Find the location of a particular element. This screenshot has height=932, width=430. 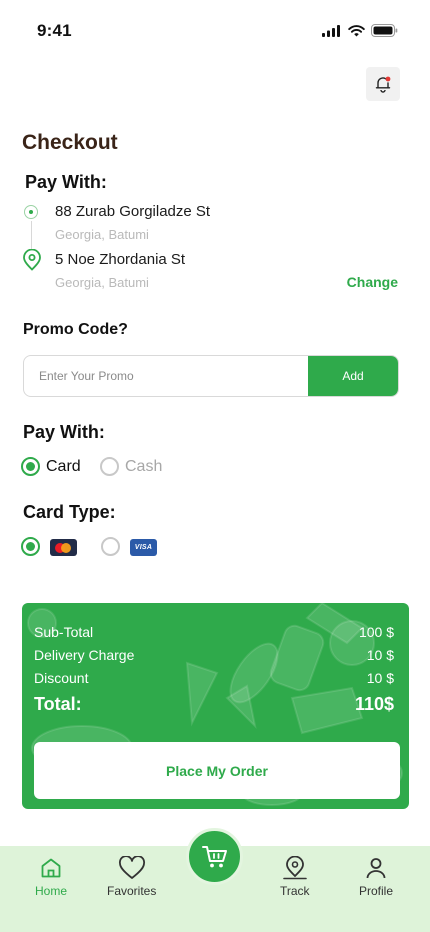

nav-favorites: Favorites is located at coordinates (131, 877).